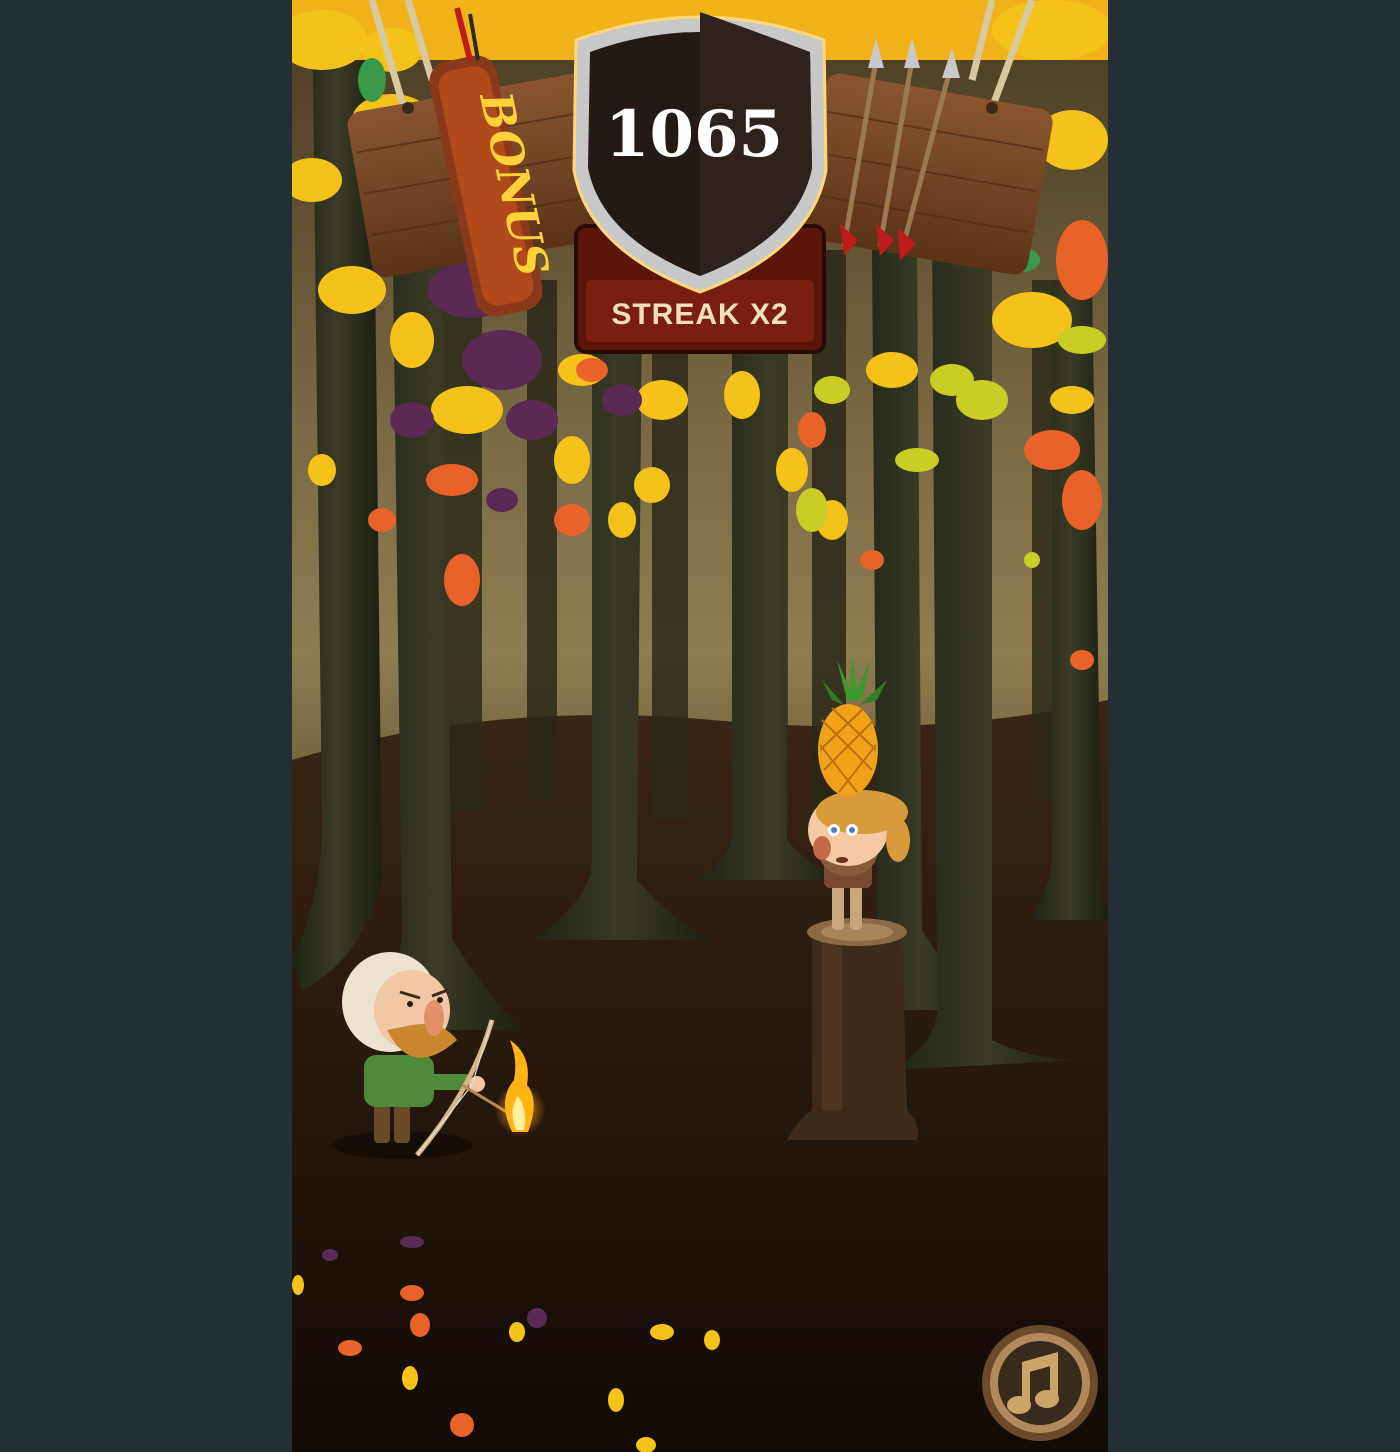 The width and height of the screenshot is (1400, 1452). I want to click on music-toggle-button, so click(1040, 1383).